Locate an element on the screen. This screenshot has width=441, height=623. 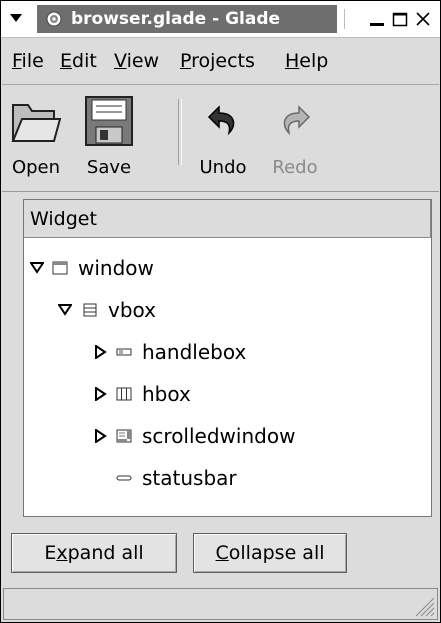
title-bar: browser.glade - Glade is located at coordinates (220, 19).